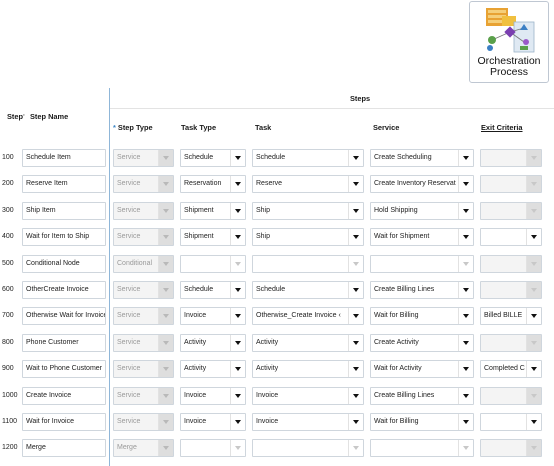  Describe the element at coordinates (213, 158) in the screenshot. I see `task-type-select: Schedule` at that location.